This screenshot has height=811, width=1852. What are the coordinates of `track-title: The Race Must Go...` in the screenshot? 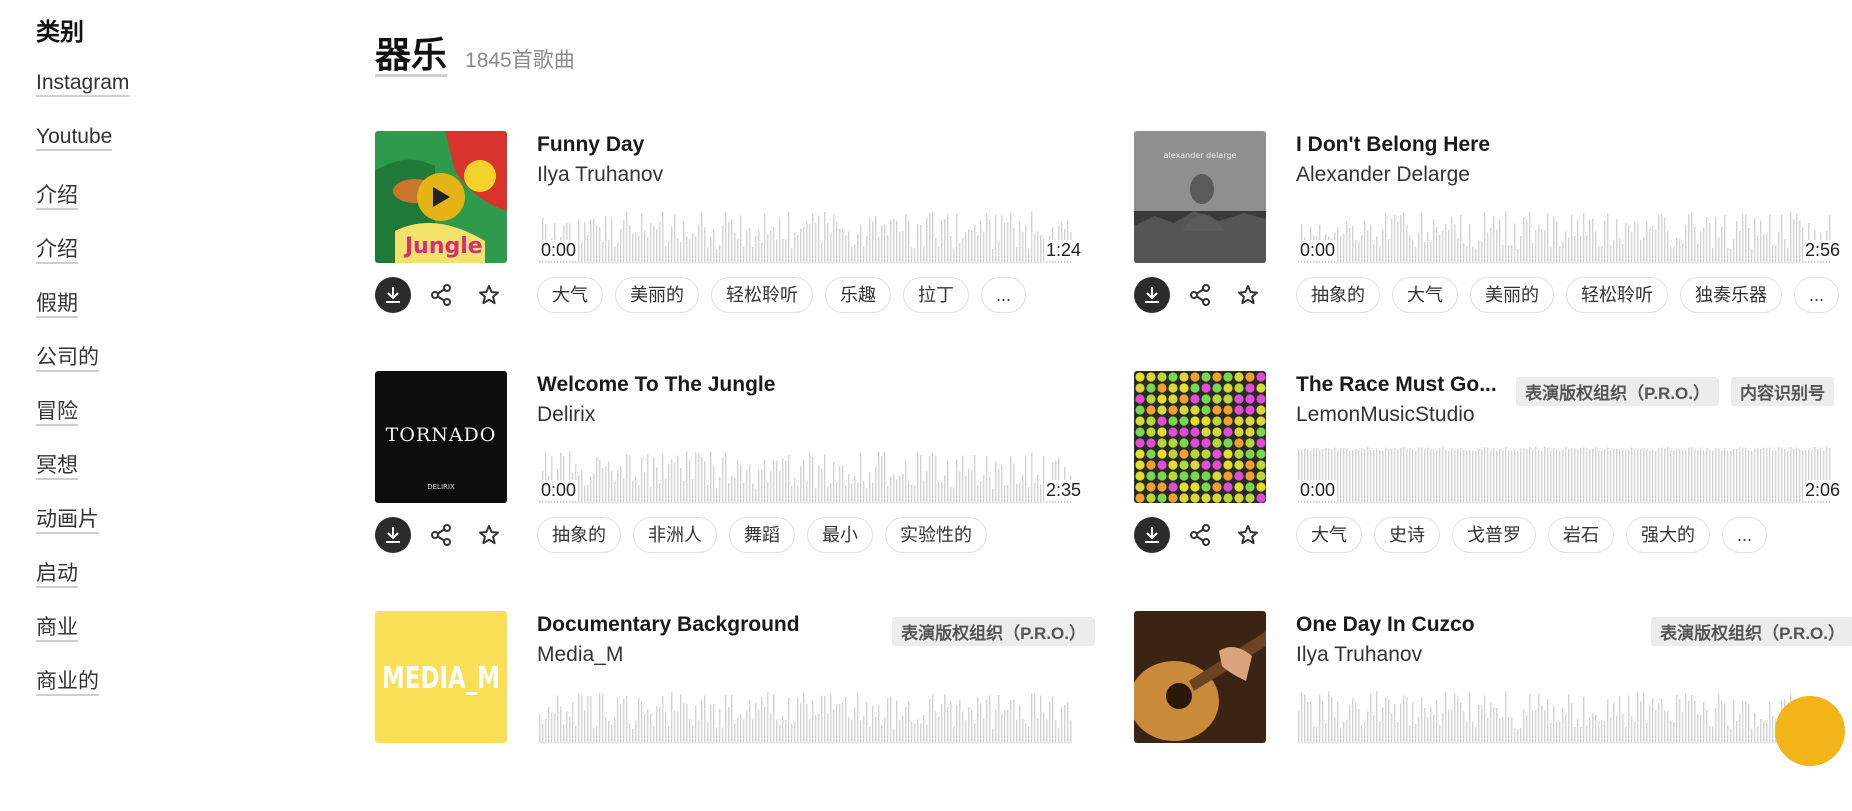 It's located at (1396, 385).